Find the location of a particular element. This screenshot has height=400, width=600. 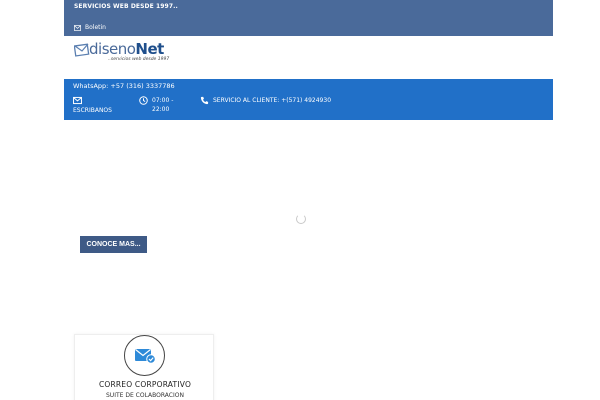

contact-write-us: ESCRIBANOS is located at coordinates (92, 105).